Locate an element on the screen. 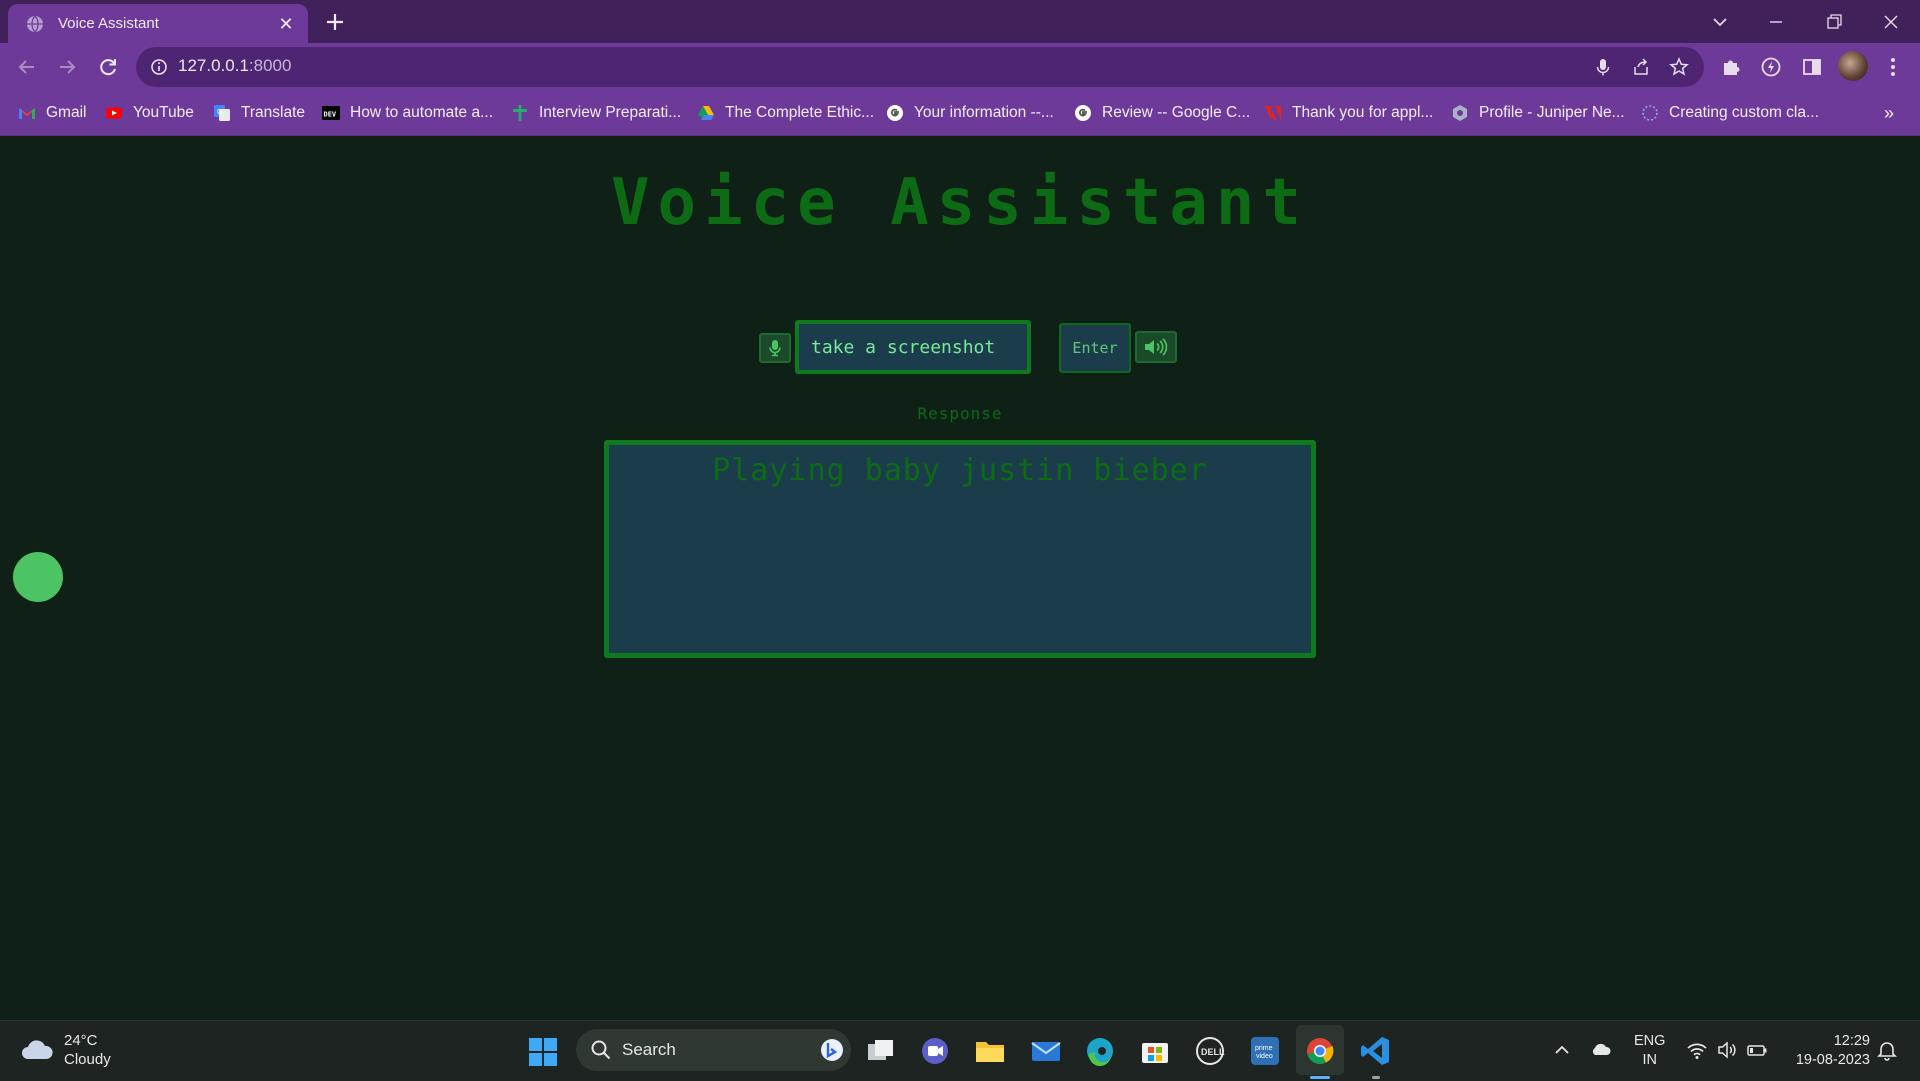  teams-chat-icon is located at coordinates (935, 1051).